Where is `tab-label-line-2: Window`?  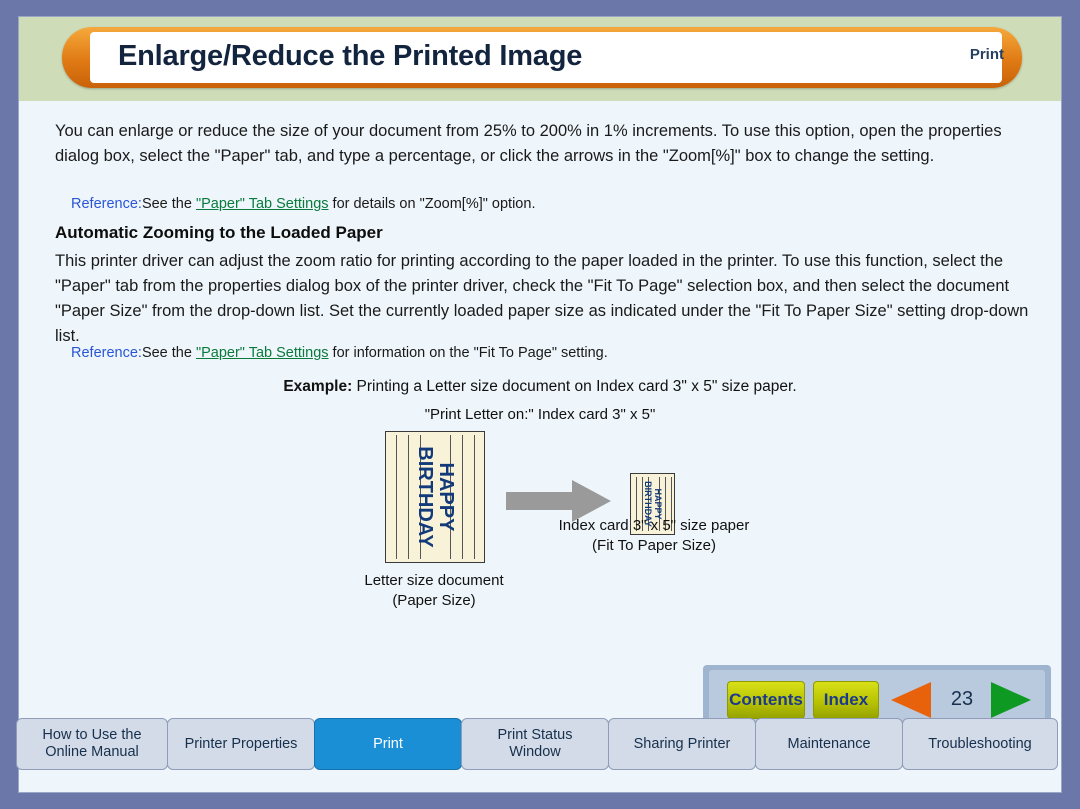 tab-label-line-2: Window is located at coordinates (535, 752).